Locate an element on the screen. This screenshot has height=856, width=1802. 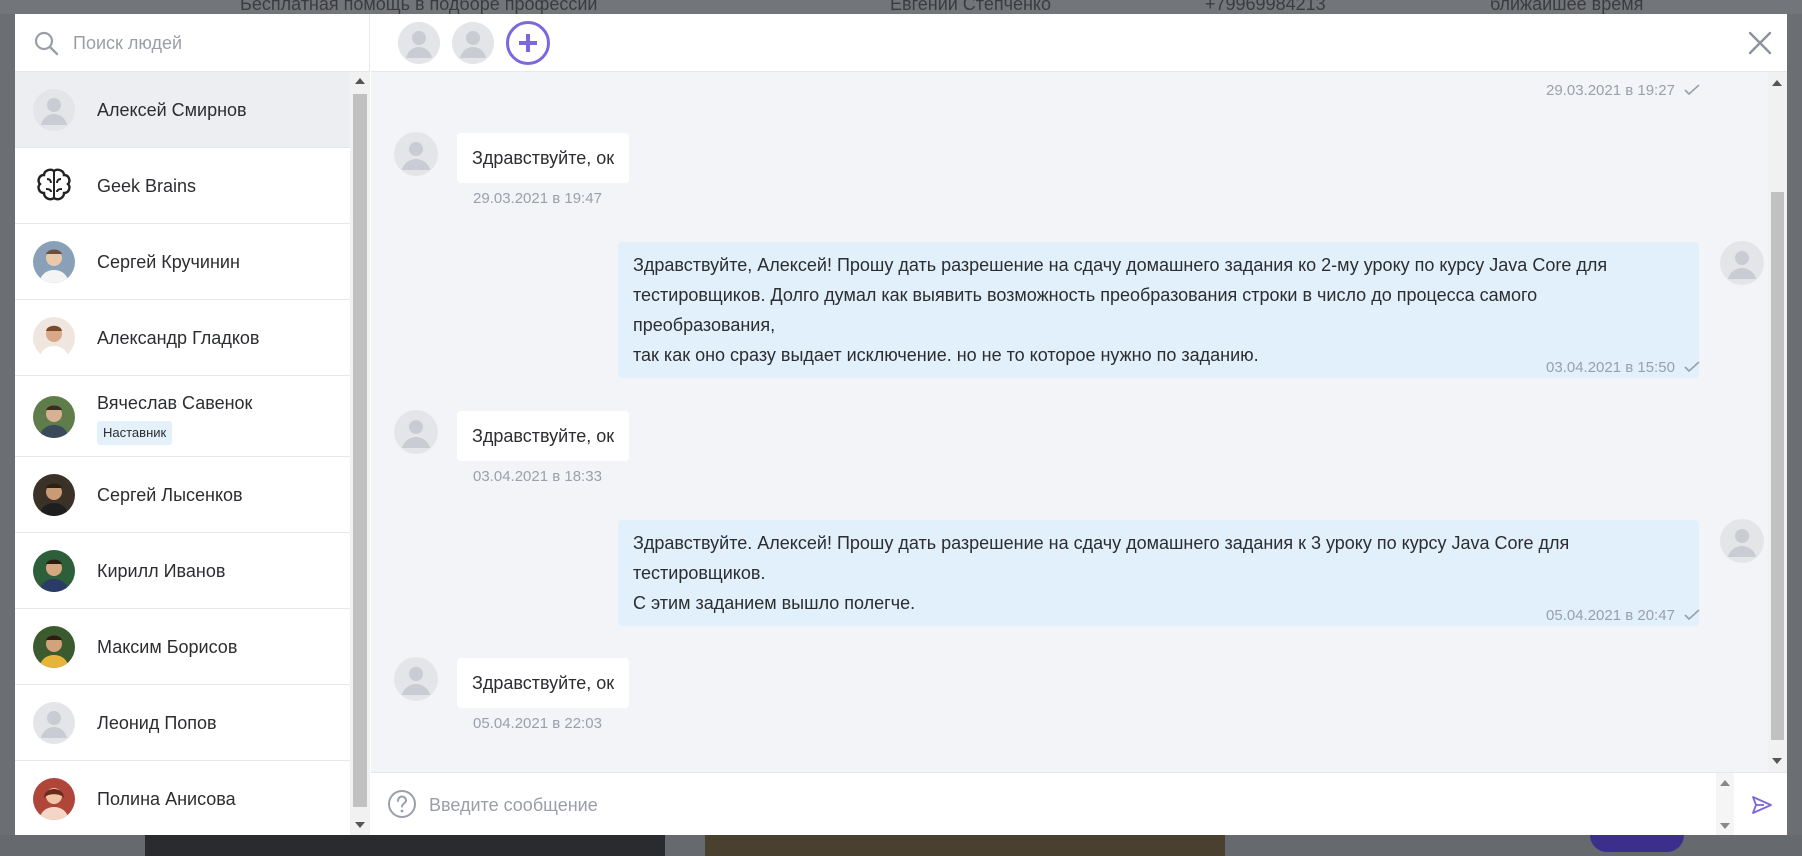
message-time: 03.04.2021 в 18:33 is located at coordinates (537, 476).